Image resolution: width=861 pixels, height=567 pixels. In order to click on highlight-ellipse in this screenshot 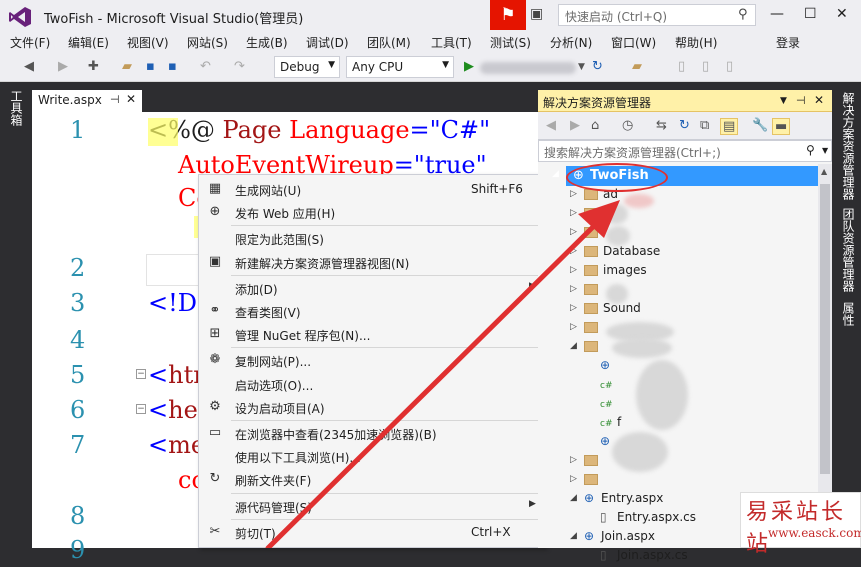, I will do `click(617, 177)`.